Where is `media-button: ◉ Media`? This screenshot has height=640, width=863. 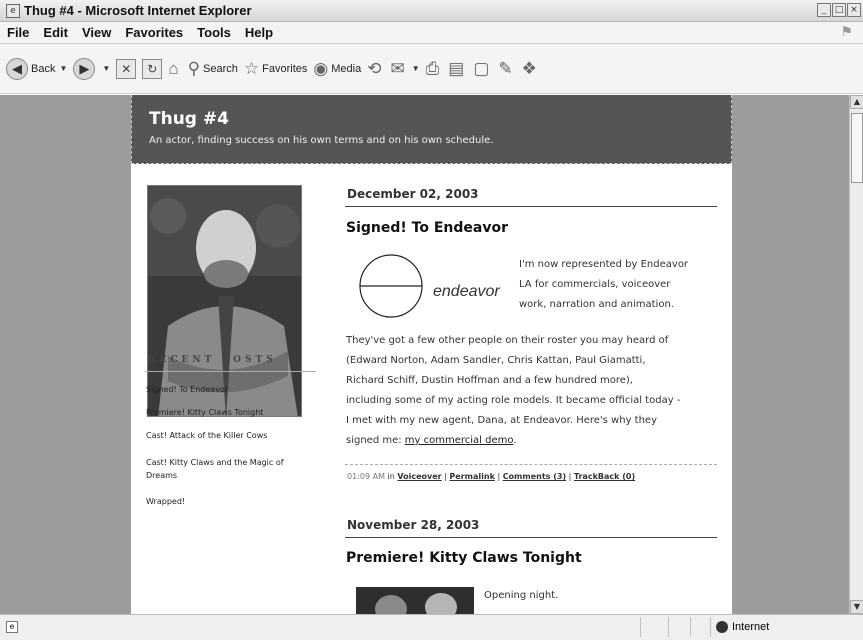
media-button: ◉ Media is located at coordinates (337, 69).